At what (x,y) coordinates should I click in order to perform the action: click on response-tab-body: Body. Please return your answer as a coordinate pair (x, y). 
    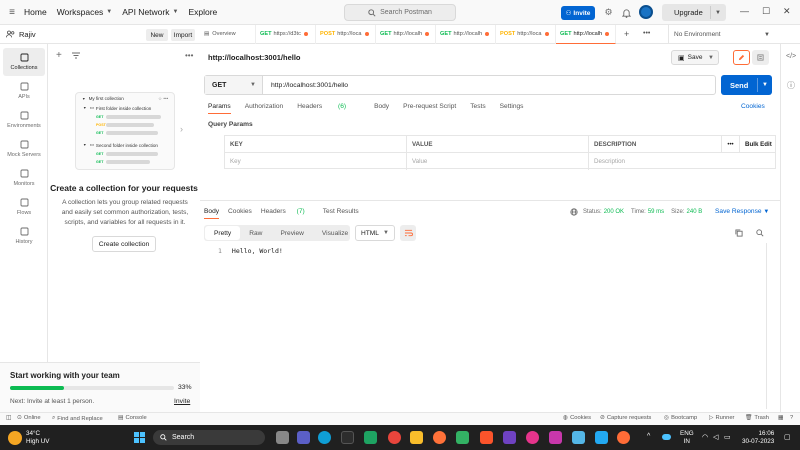
    Looking at the image, I should click on (212, 213).